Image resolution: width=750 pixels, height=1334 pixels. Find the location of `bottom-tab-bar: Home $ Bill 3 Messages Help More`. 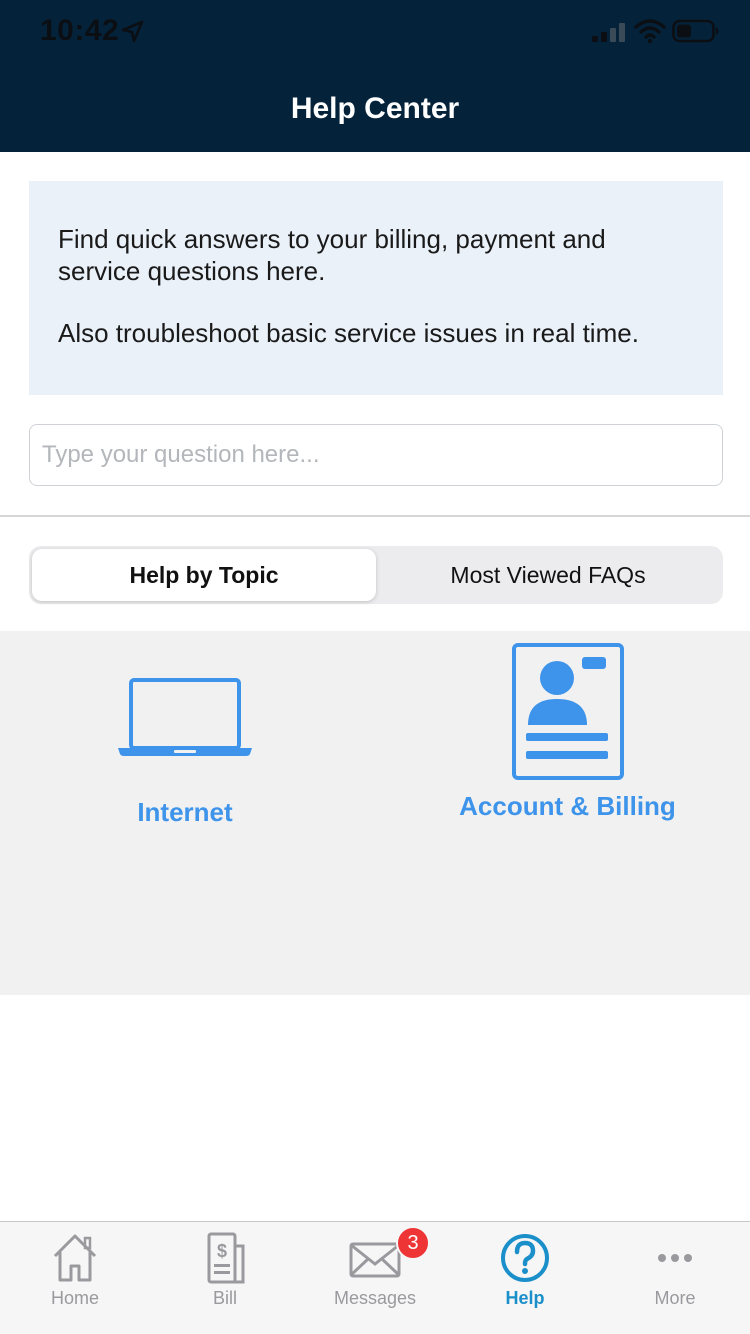

bottom-tab-bar: Home $ Bill 3 Messages Help More is located at coordinates (375, 1277).